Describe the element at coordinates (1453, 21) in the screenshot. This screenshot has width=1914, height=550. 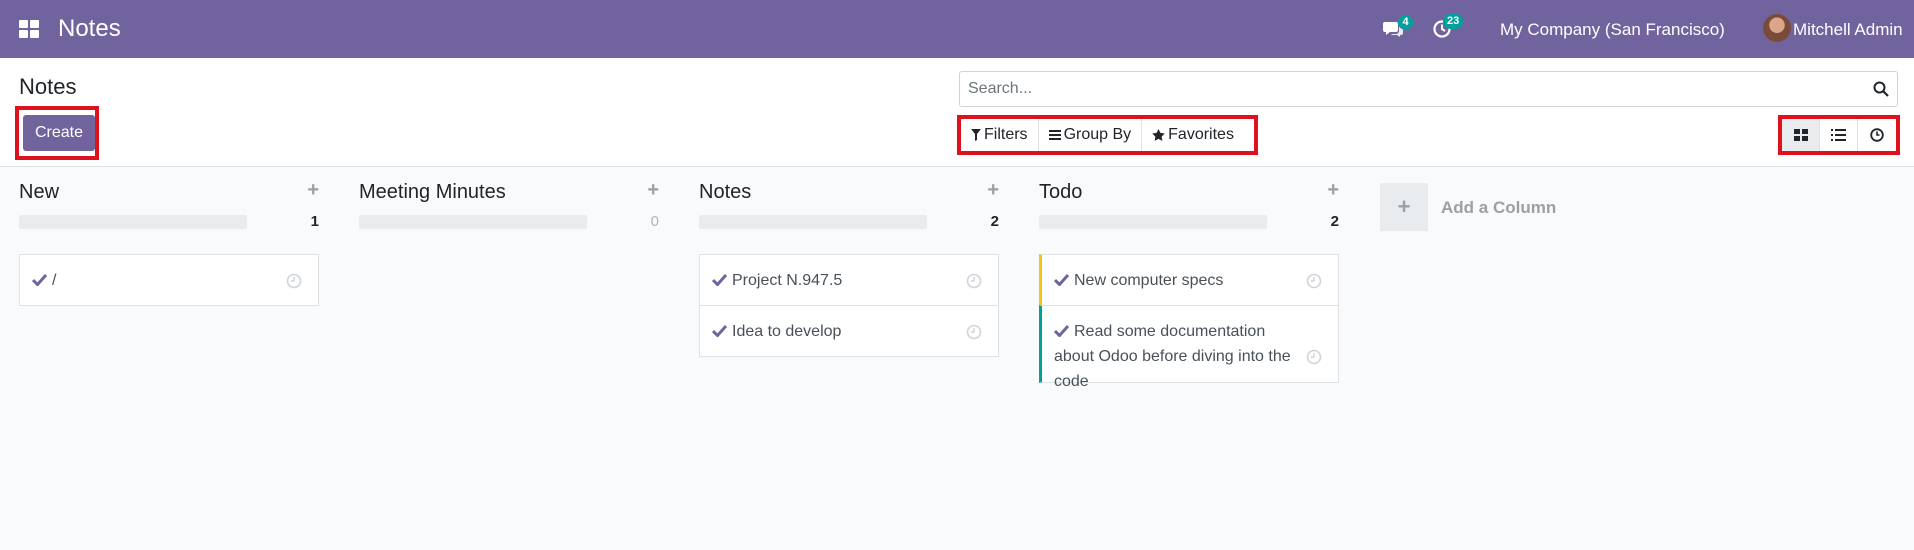
I see `activities-count-badge: 23` at that location.